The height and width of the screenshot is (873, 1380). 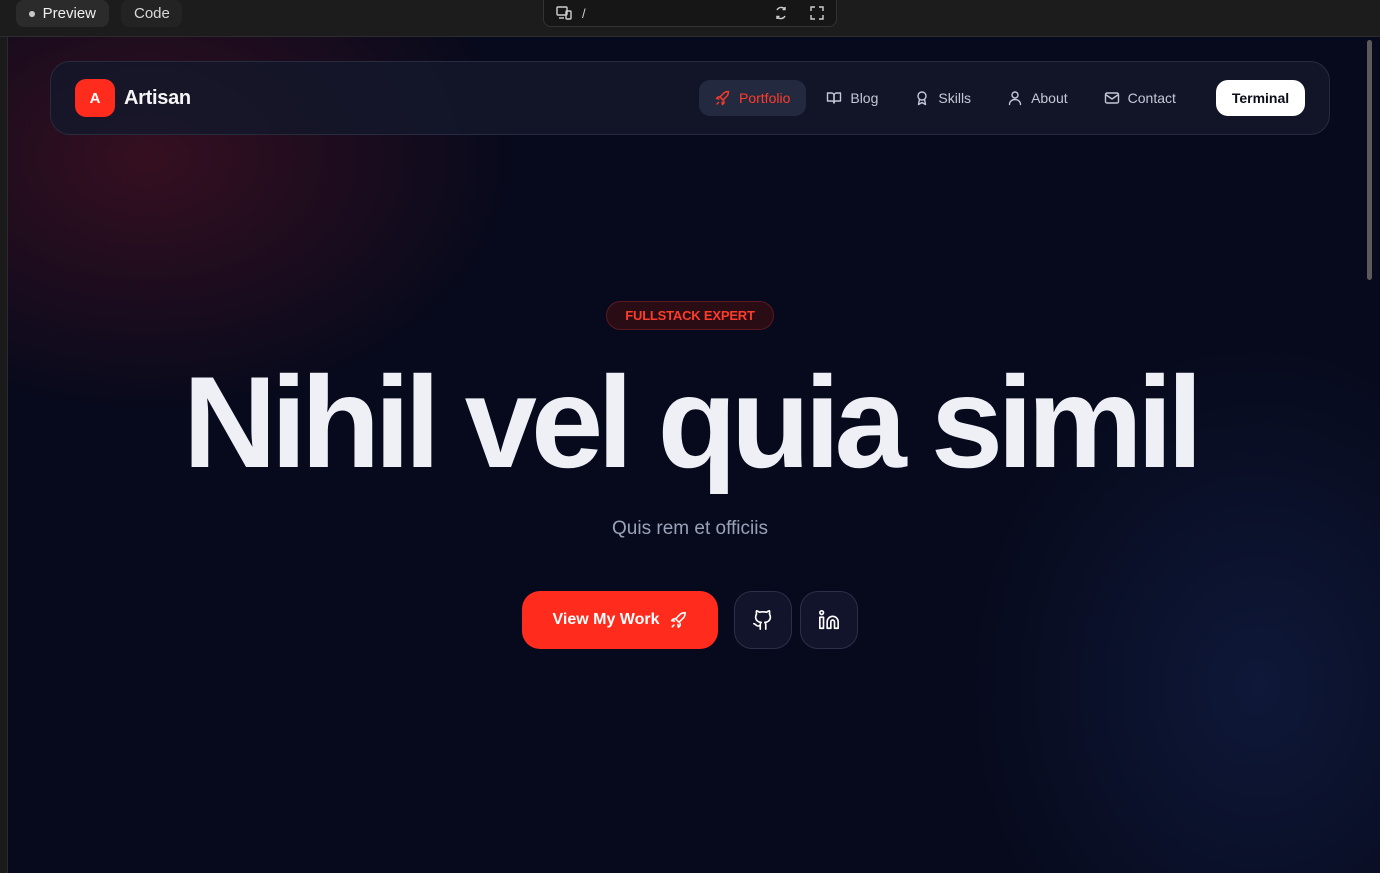 I want to click on nav-links: Portfolio Blog Skills About Contact, so click(x=947, y=98).